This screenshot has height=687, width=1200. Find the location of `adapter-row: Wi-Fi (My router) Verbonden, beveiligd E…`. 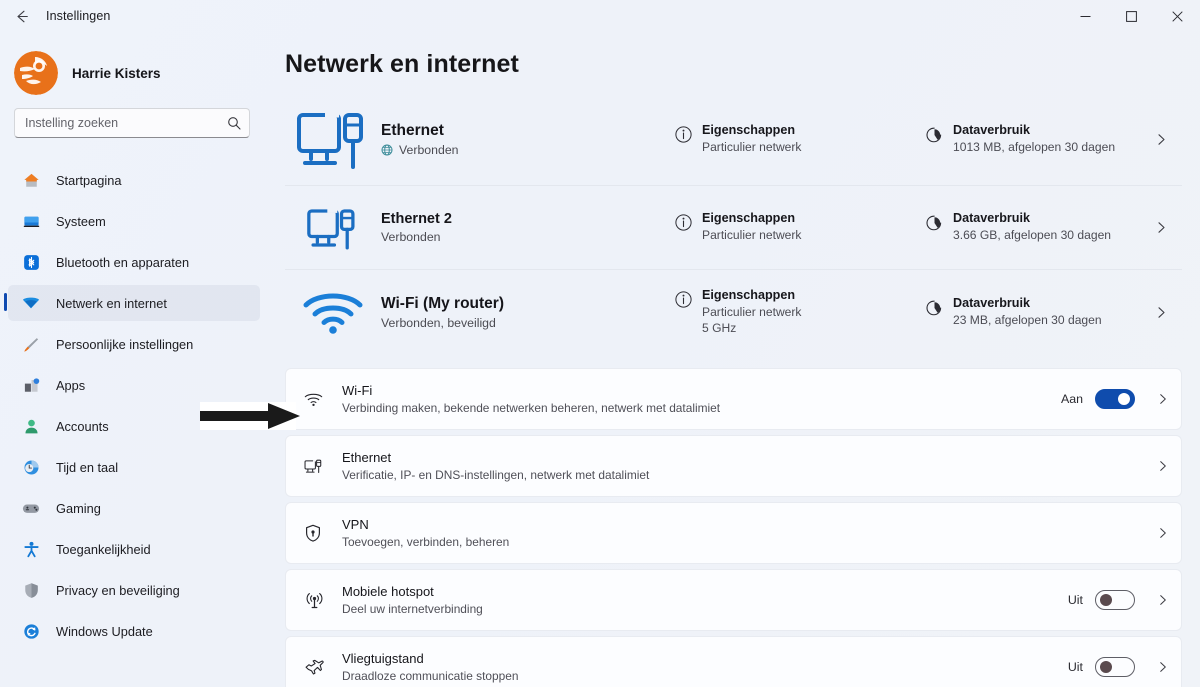

adapter-row: Wi-Fi (My router) Verbonden, beveiligd E… is located at coordinates (733, 312).